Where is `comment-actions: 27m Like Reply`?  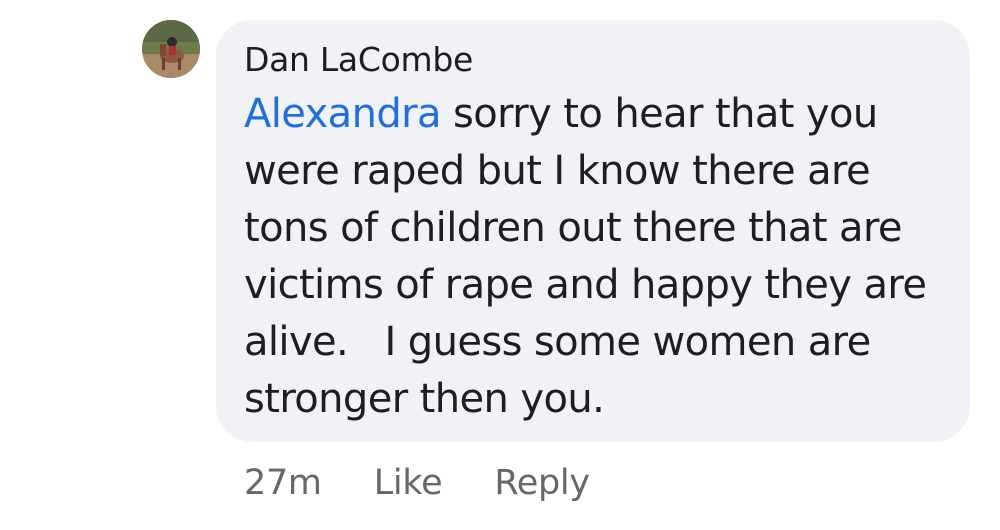 comment-actions: 27m Like Reply is located at coordinates (417, 483).